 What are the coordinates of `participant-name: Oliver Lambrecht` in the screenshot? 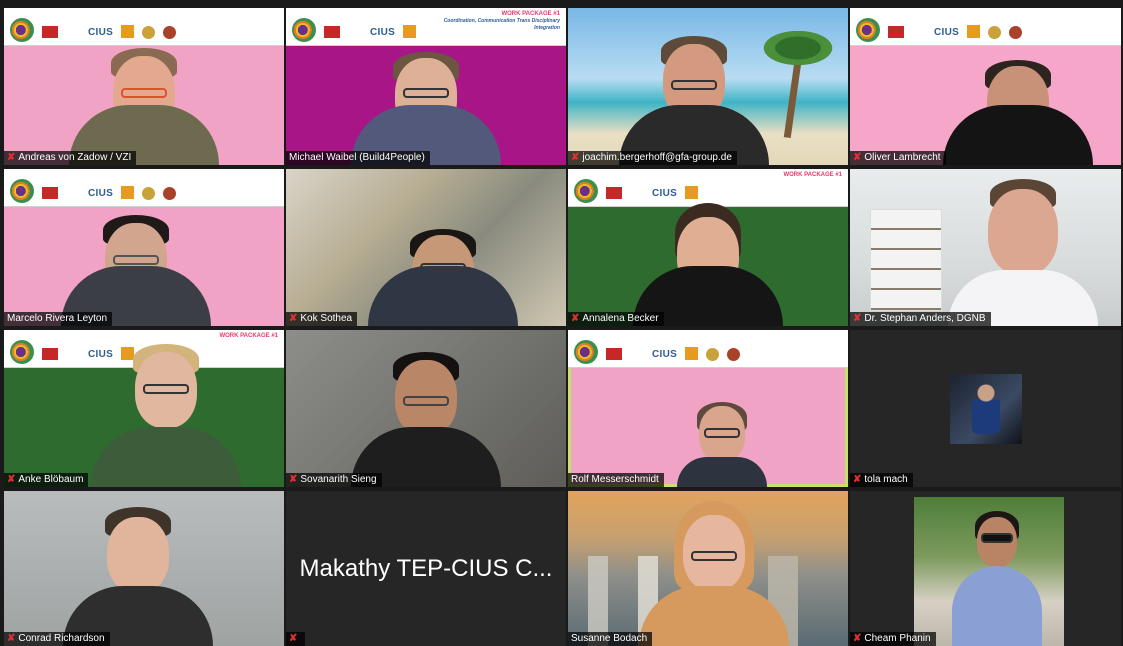 It's located at (902, 157).